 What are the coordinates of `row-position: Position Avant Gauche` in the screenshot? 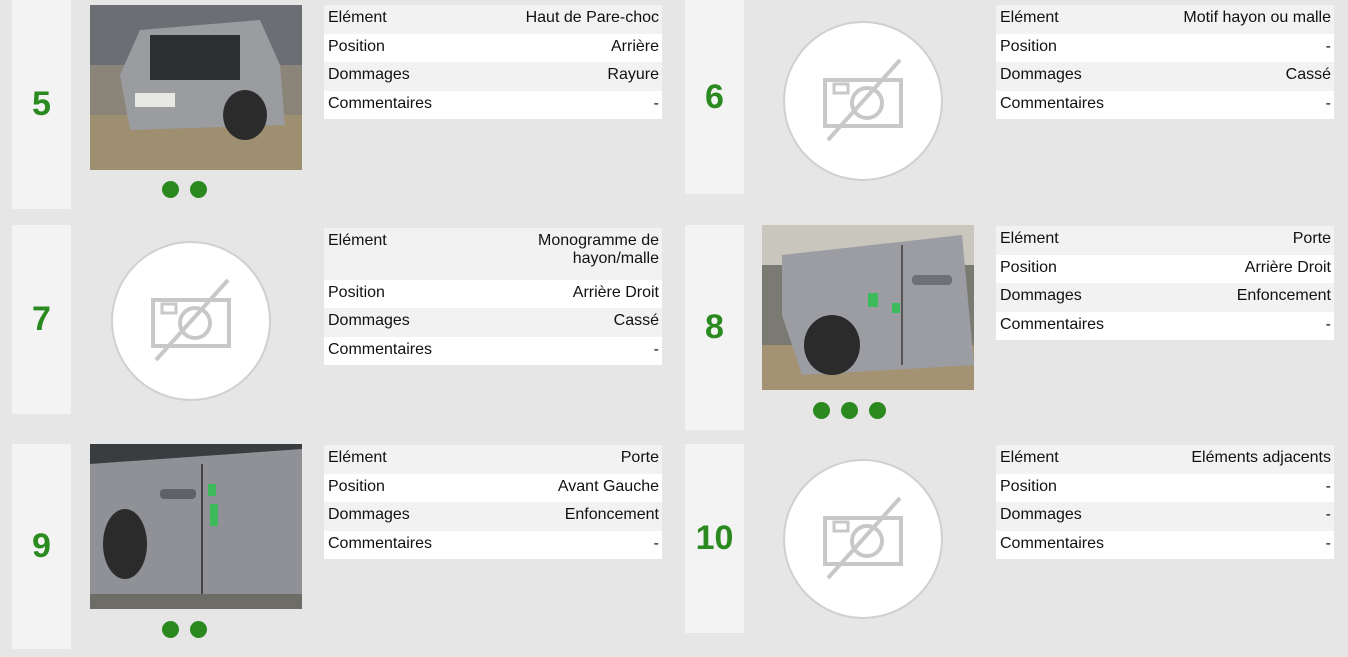 It's located at (493, 488).